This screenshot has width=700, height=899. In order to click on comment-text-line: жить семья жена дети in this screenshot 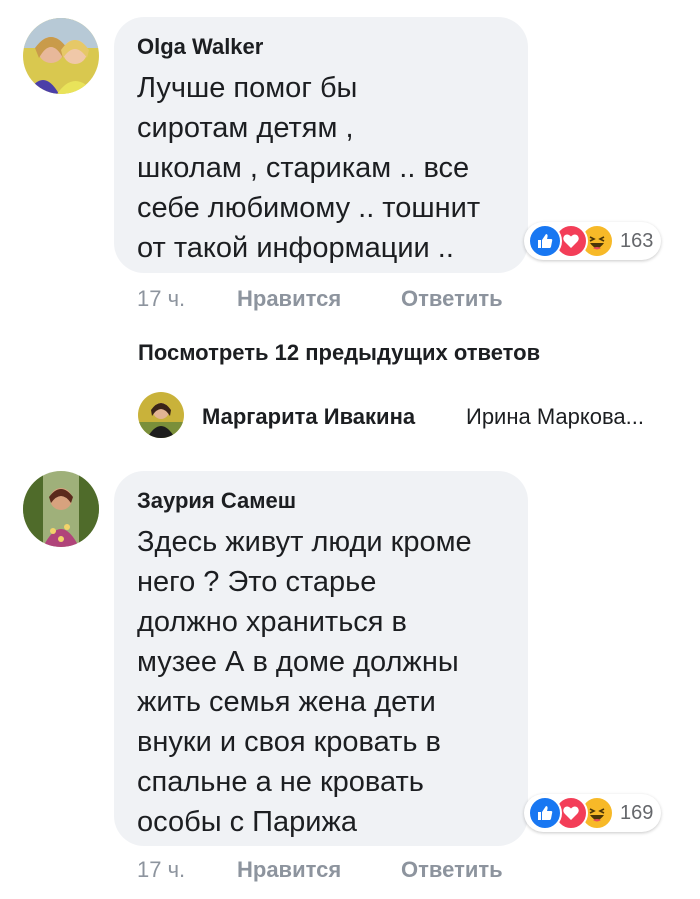, I will do `click(286, 702)`.